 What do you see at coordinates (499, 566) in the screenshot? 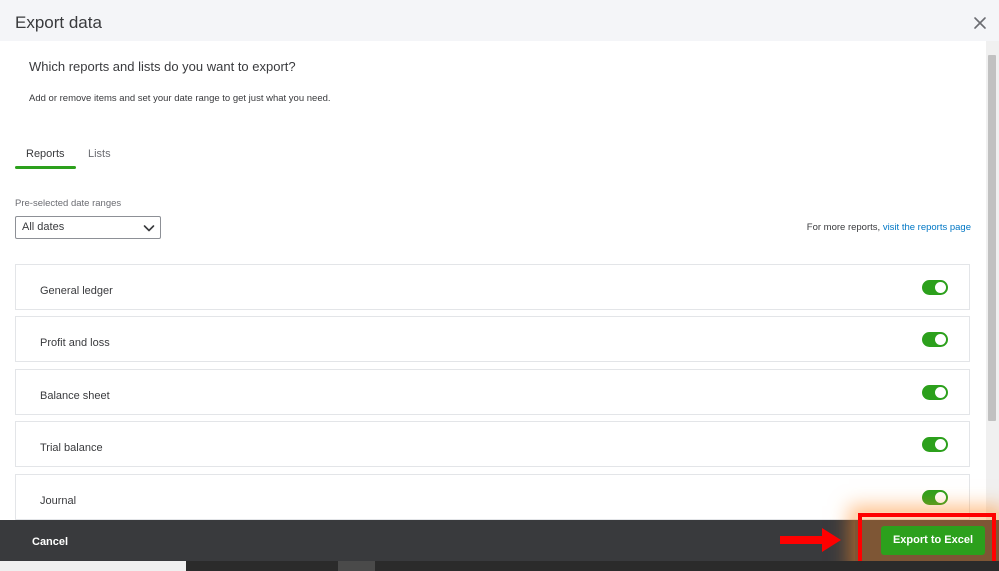
I see `taskbar-strip` at bounding box center [499, 566].